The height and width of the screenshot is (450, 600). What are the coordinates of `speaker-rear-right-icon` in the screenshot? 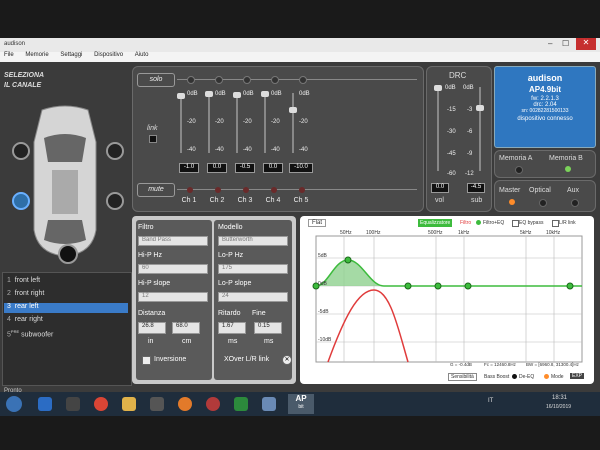 It's located at (115, 201).